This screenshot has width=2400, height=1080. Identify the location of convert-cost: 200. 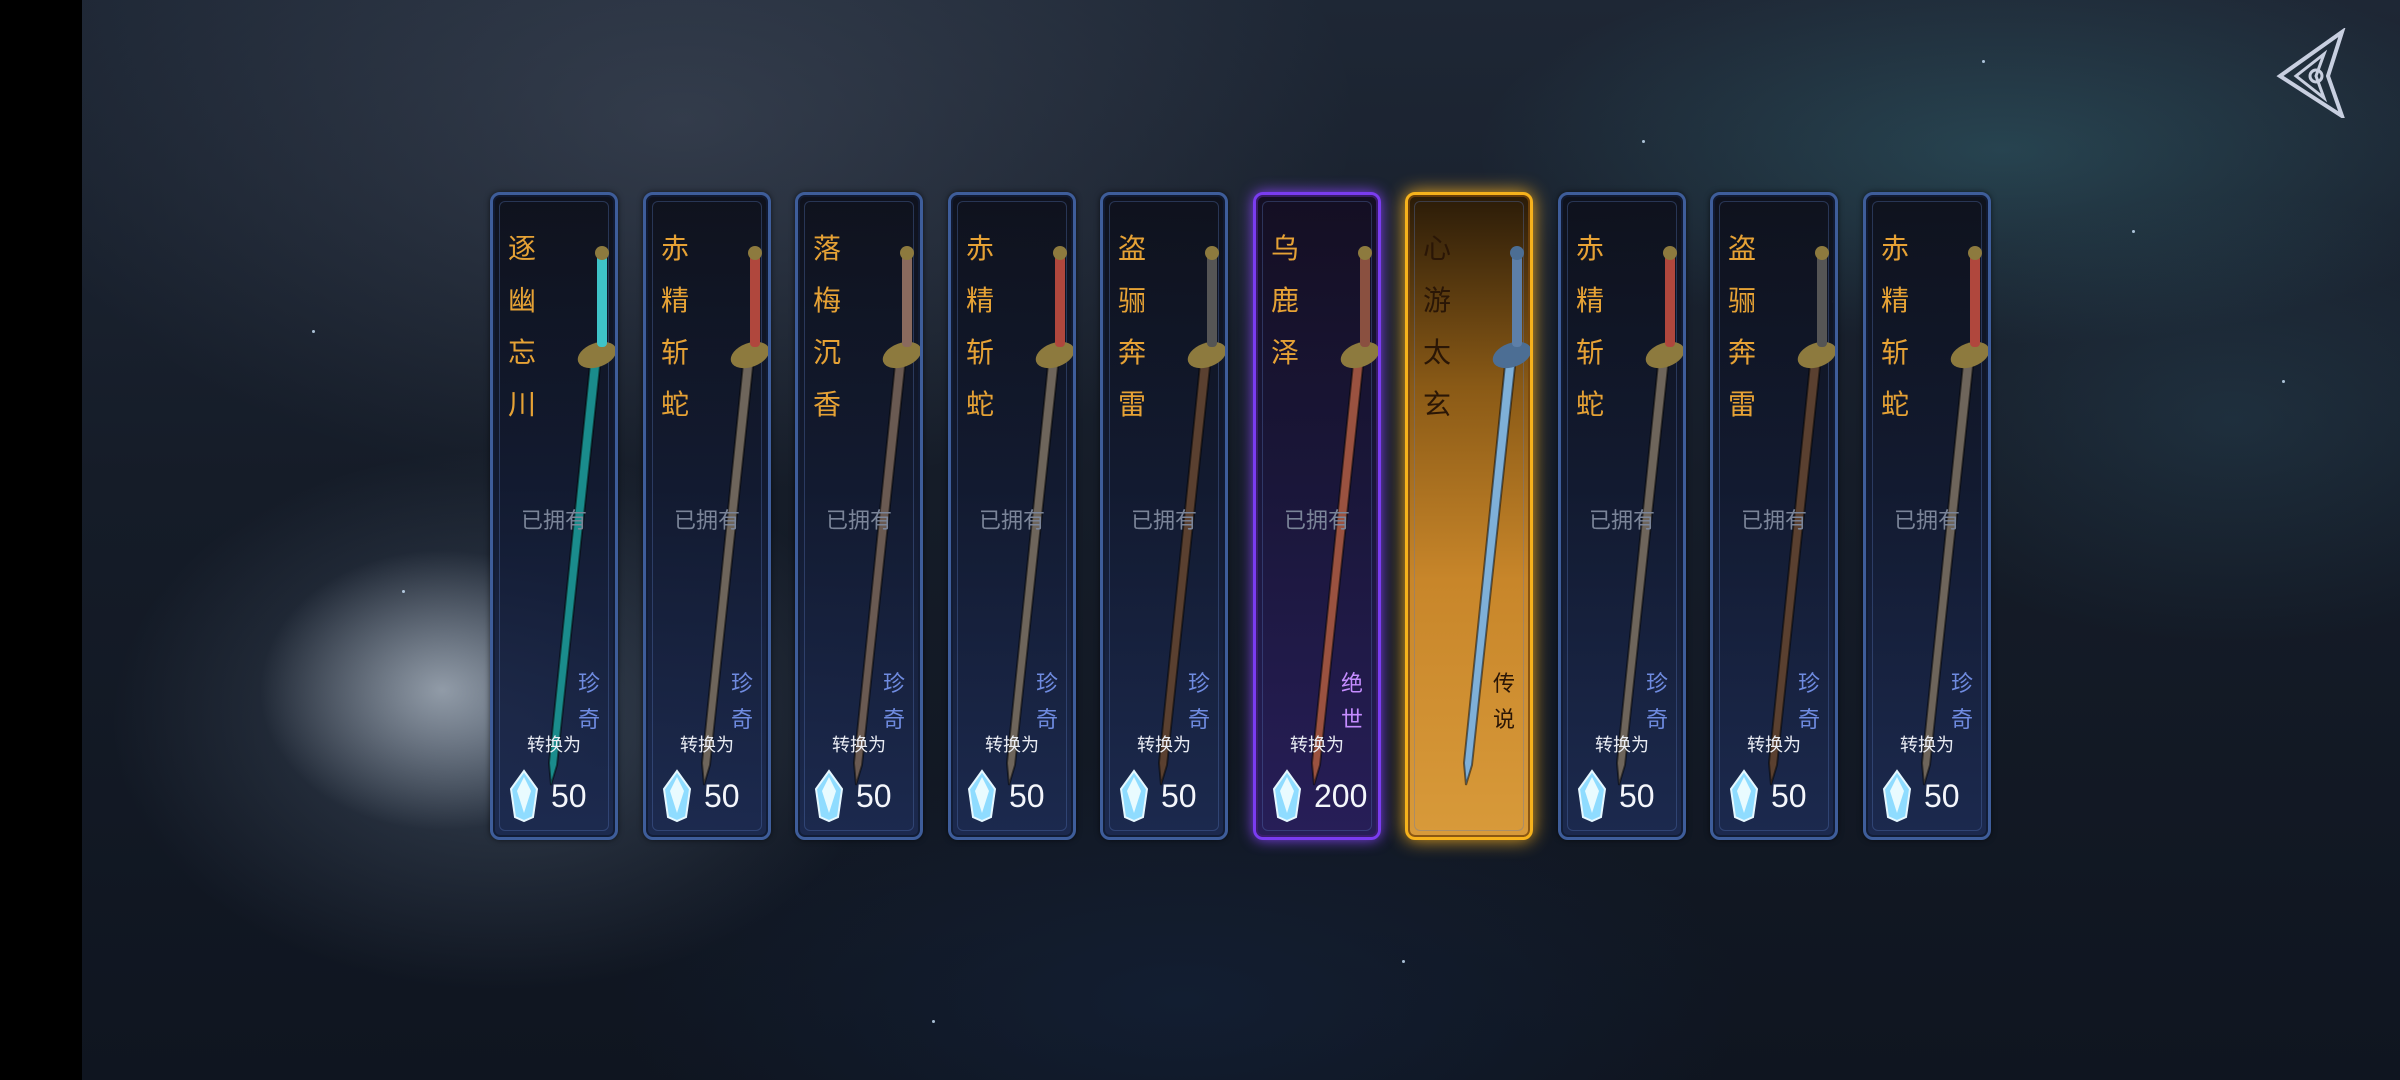
(1318, 796).